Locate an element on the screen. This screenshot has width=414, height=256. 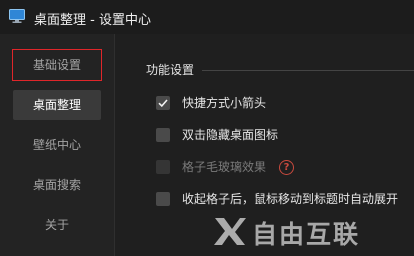
sidebar-item-wallpaper-center: 壁纸中心 is located at coordinates (57, 145).